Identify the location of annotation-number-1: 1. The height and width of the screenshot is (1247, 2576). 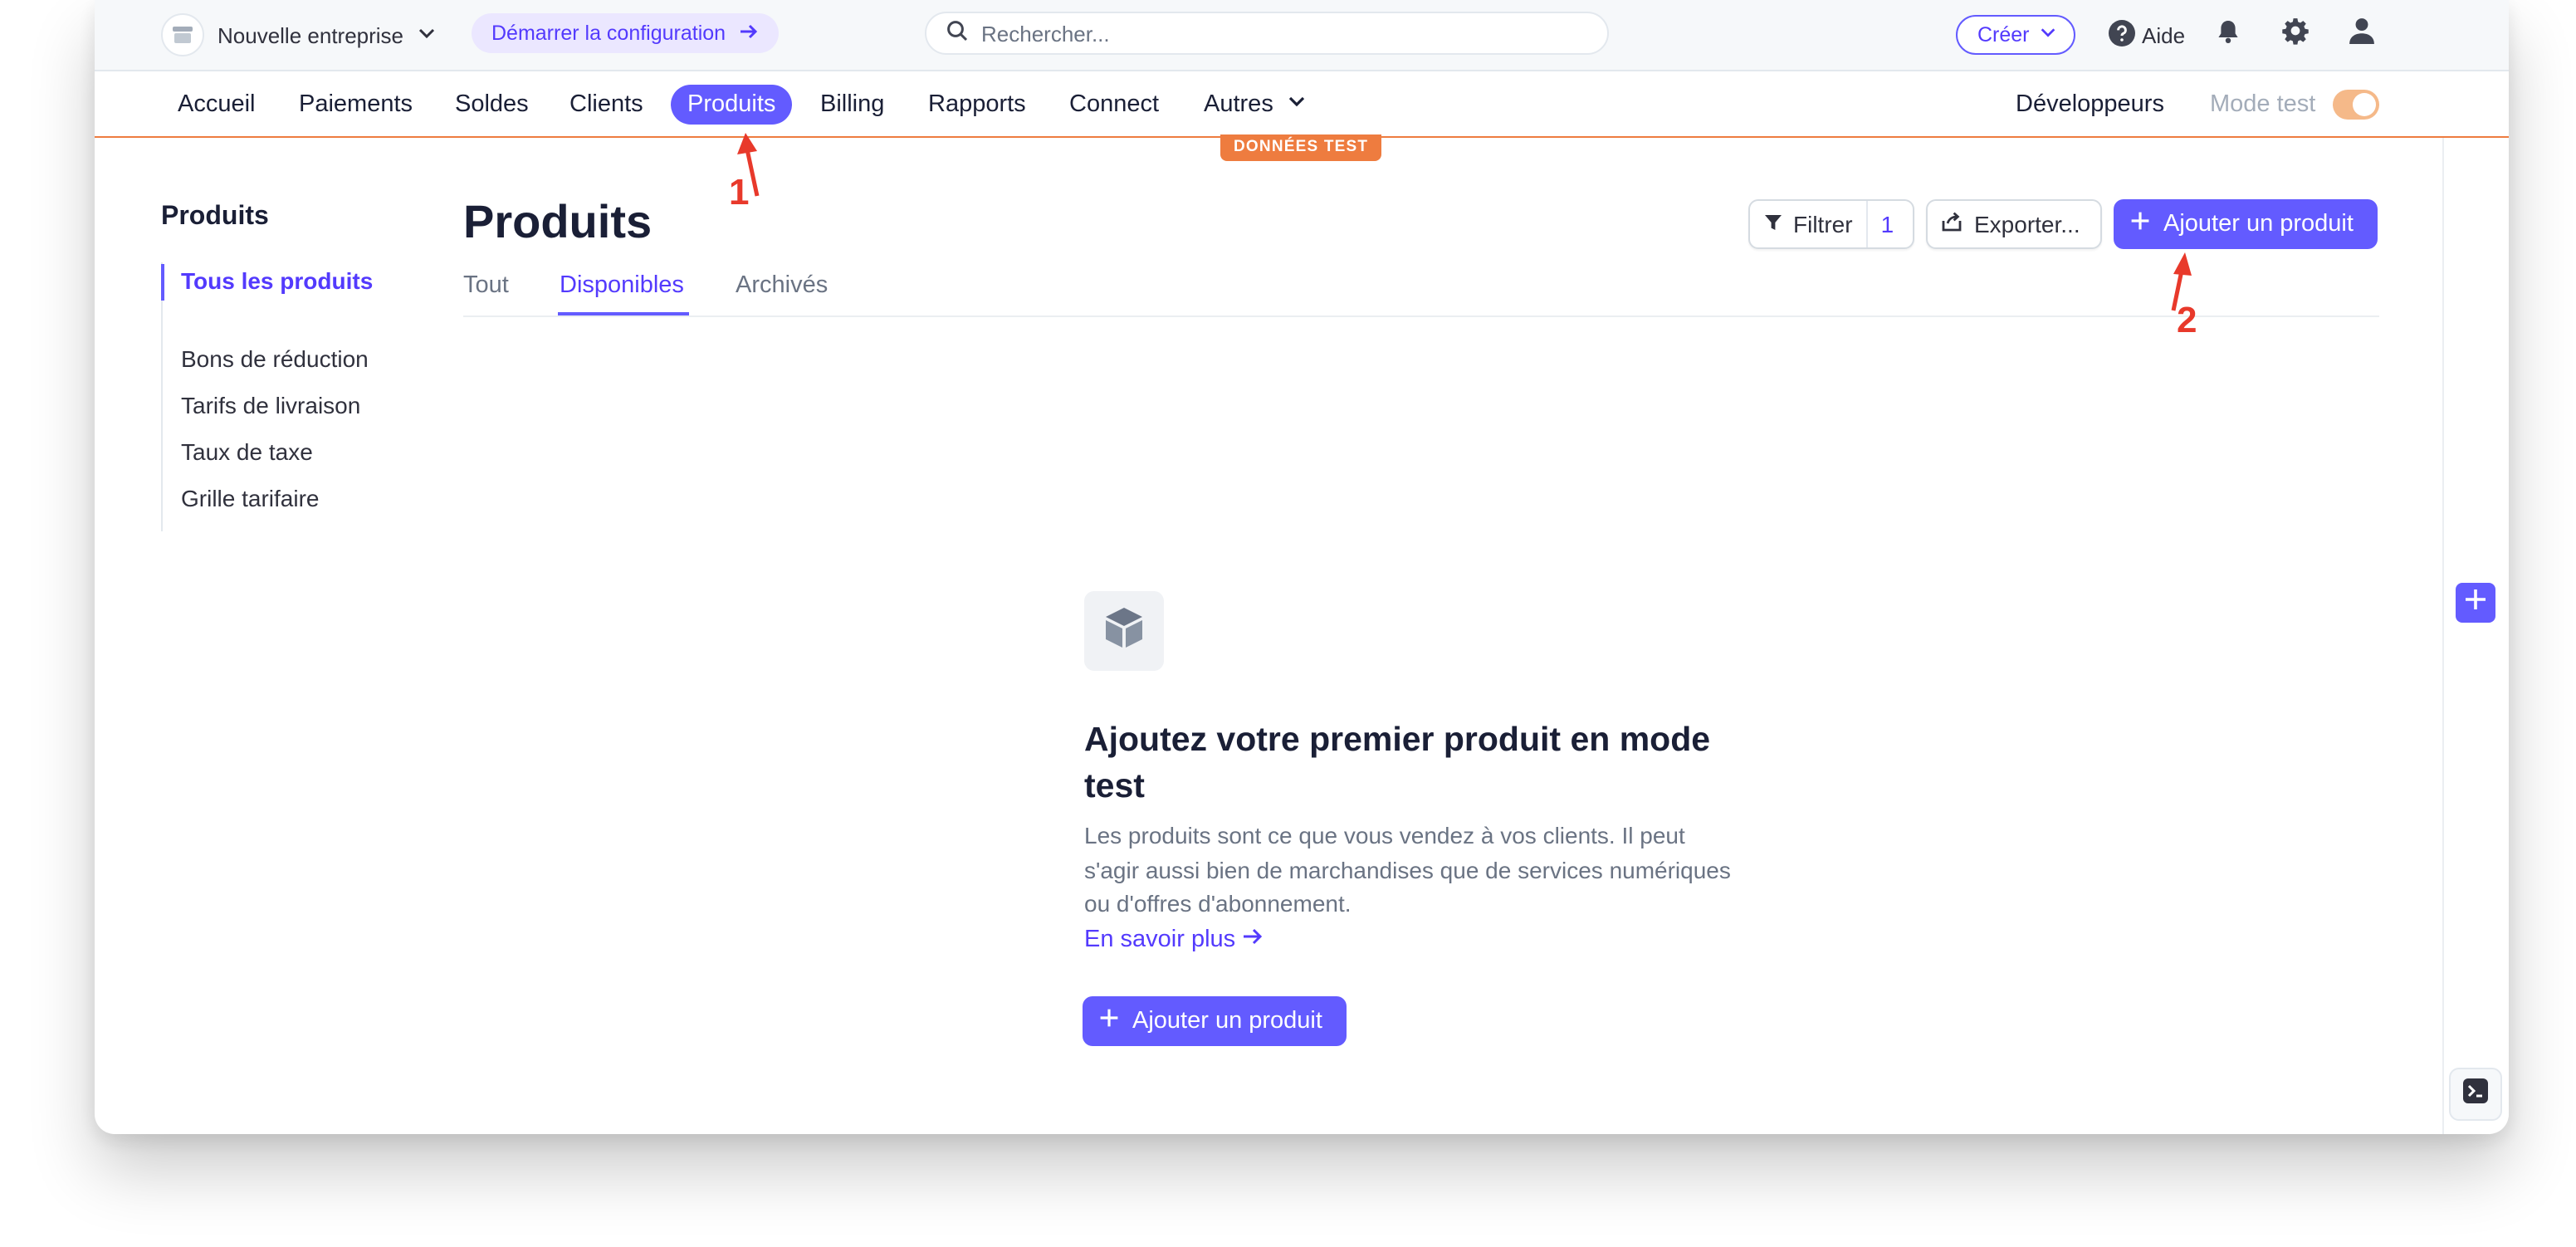
(739, 192).